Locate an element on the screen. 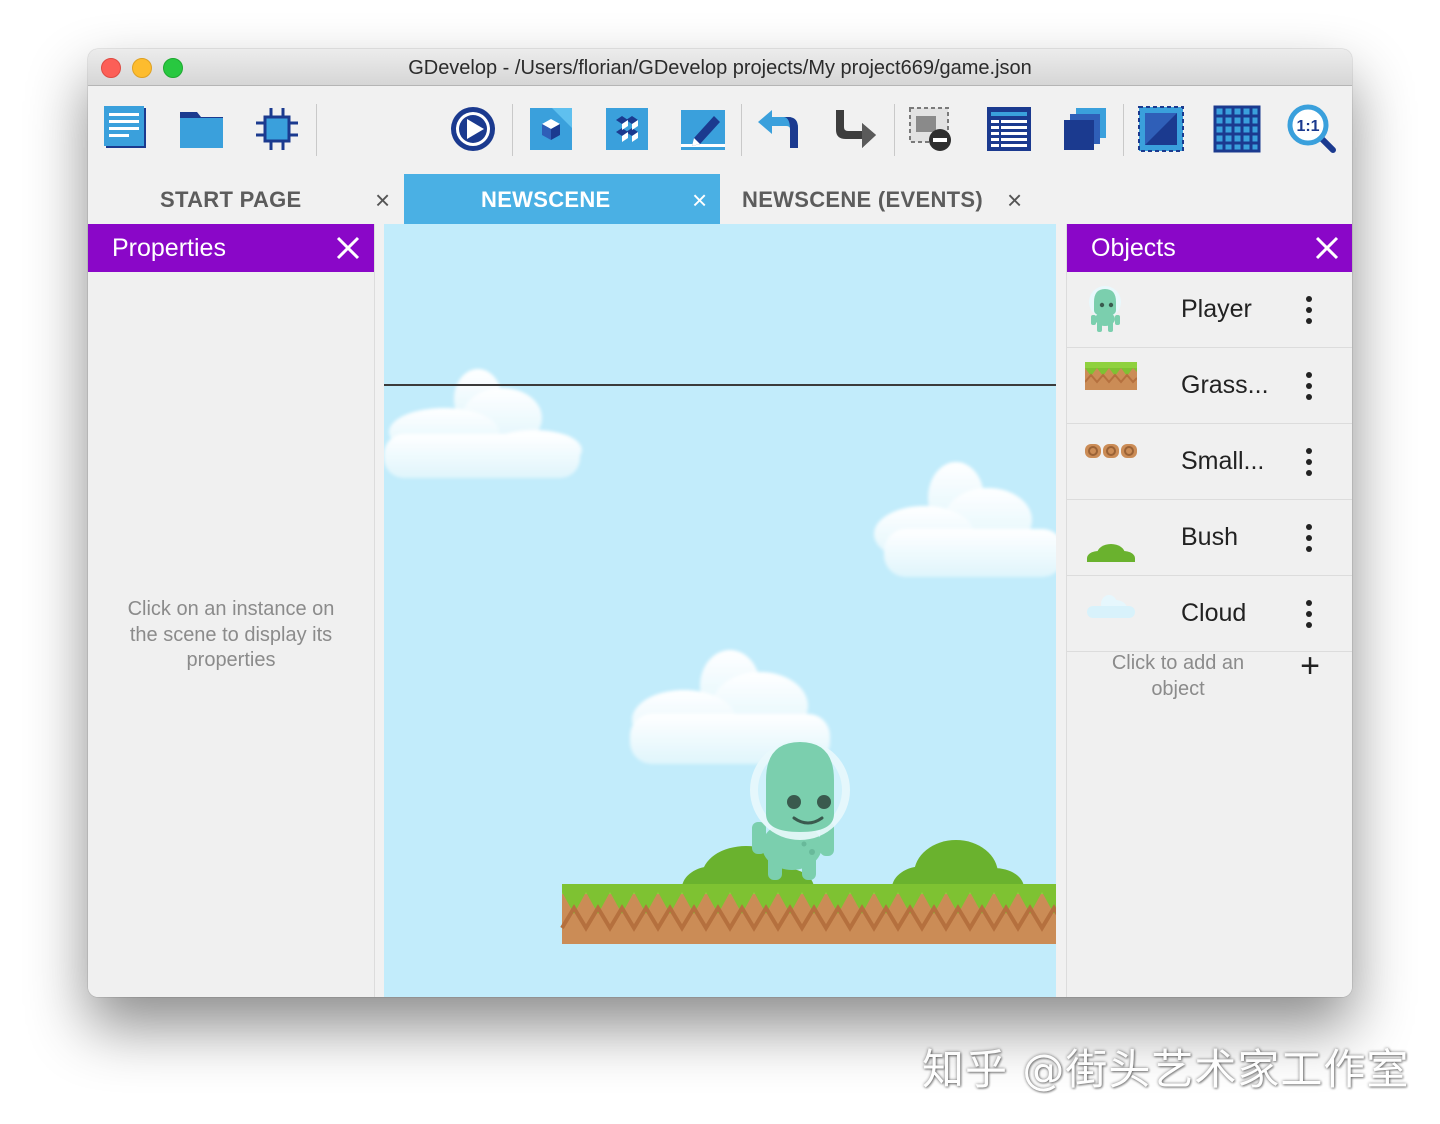  redo-icon is located at coordinates (856, 129).